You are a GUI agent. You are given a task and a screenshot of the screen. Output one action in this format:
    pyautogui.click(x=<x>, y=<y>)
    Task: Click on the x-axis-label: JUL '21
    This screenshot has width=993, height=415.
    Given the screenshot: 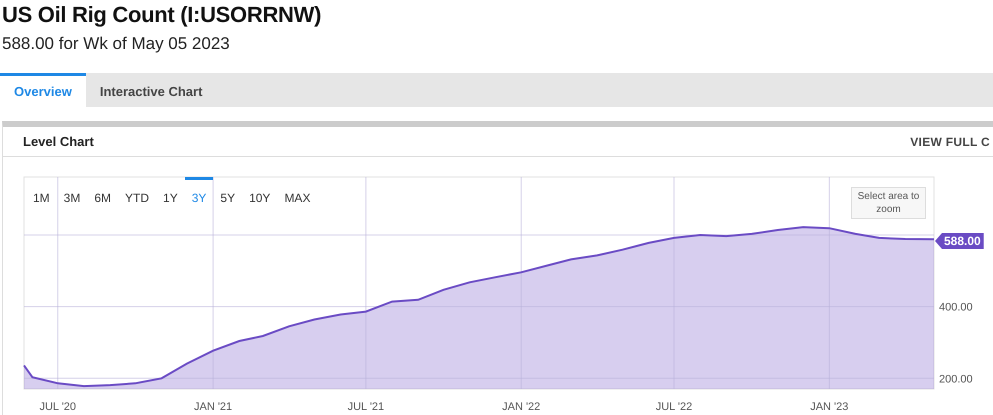 What is the action you would take?
    pyautogui.click(x=366, y=407)
    